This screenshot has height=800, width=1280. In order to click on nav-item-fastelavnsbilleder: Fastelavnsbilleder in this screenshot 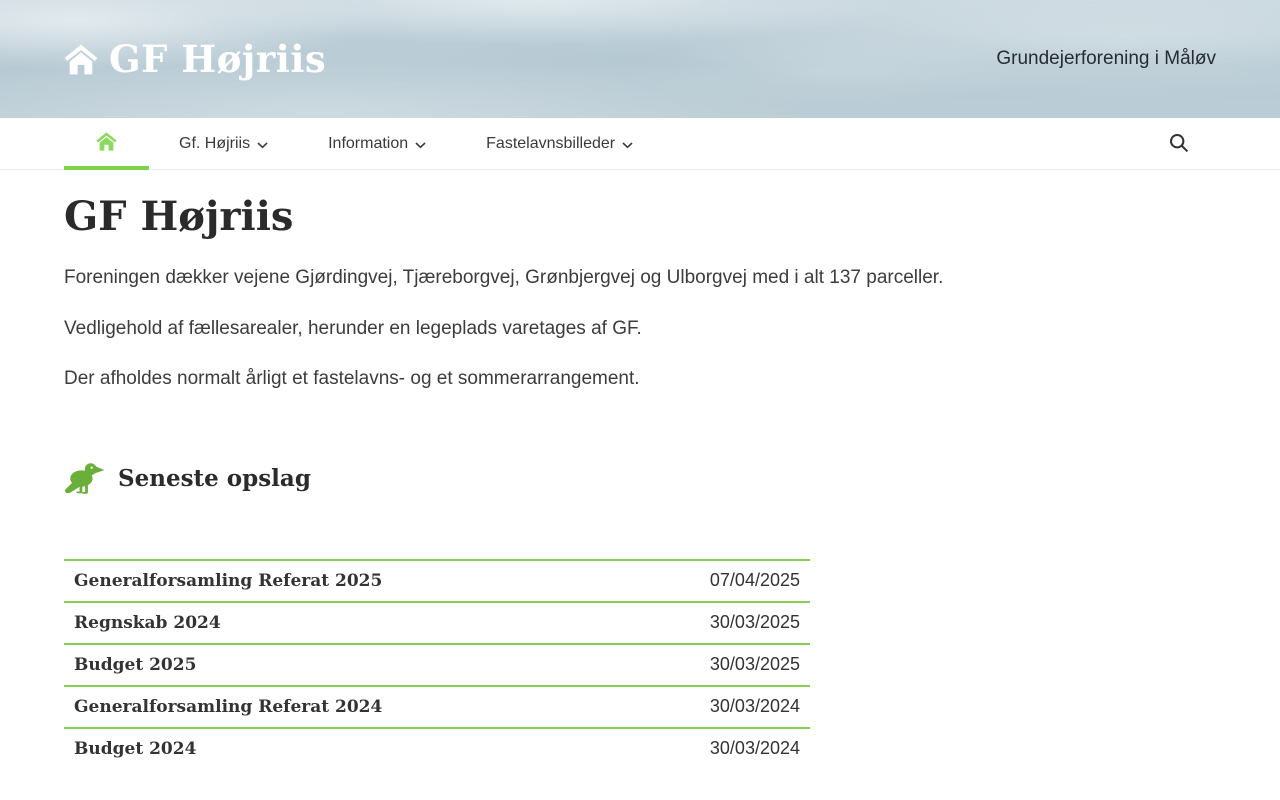, I will do `click(559, 144)`.